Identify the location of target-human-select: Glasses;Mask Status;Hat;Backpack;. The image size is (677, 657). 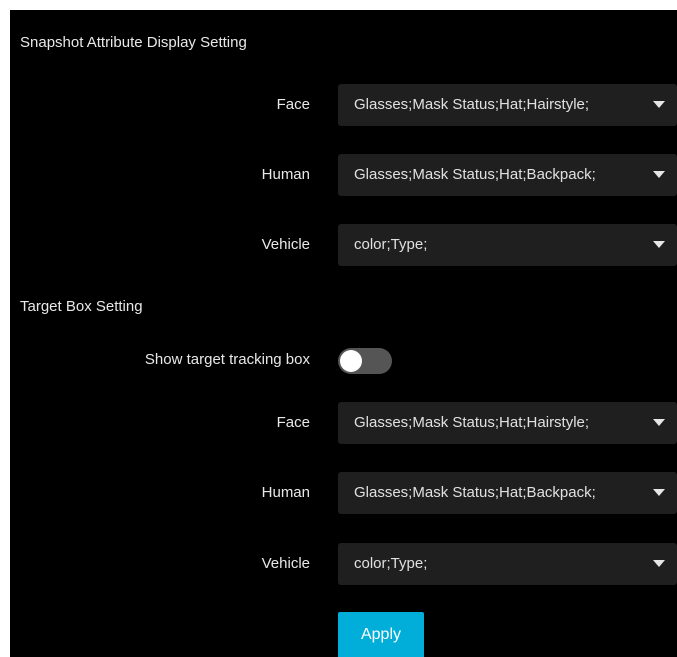
(507, 493).